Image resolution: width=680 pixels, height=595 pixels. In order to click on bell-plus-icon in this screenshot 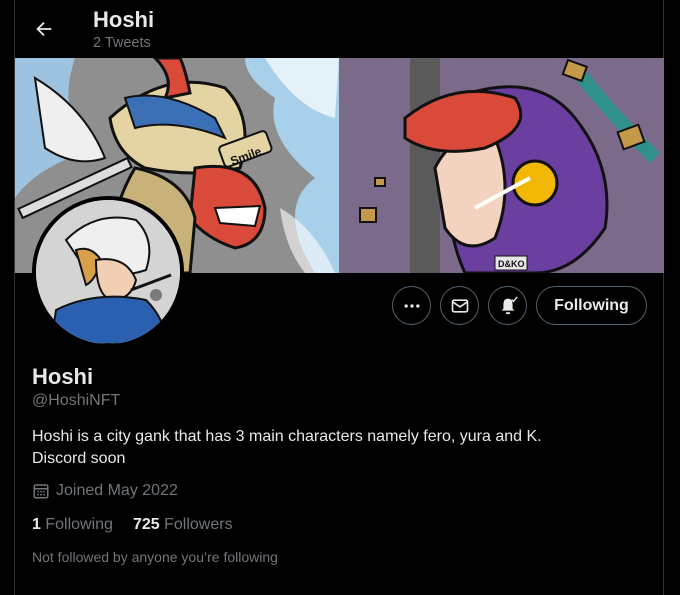, I will do `click(509, 304)`.